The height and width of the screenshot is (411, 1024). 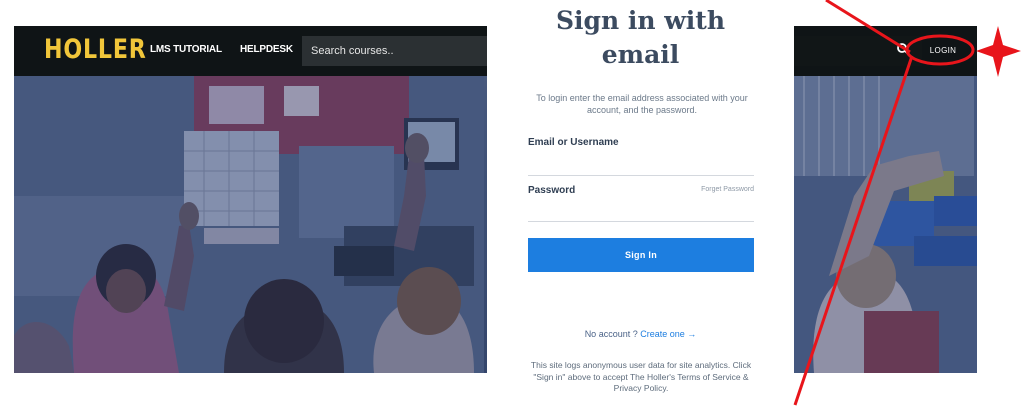 I want to click on modal-title: Sign in with email, so click(x=640, y=38).